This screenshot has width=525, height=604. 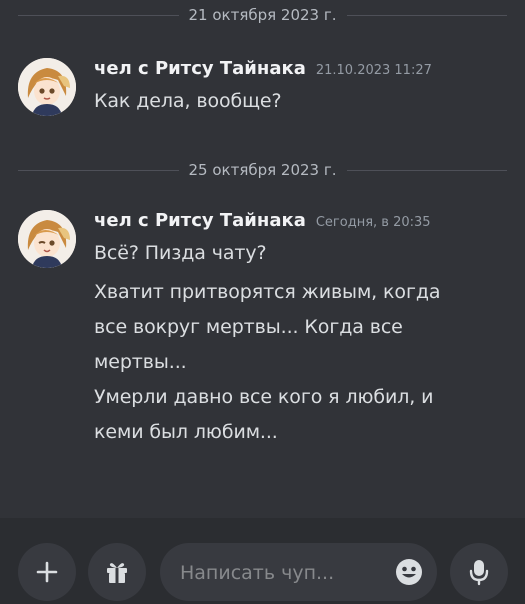 I want to click on emoji-icon, so click(x=409, y=572).